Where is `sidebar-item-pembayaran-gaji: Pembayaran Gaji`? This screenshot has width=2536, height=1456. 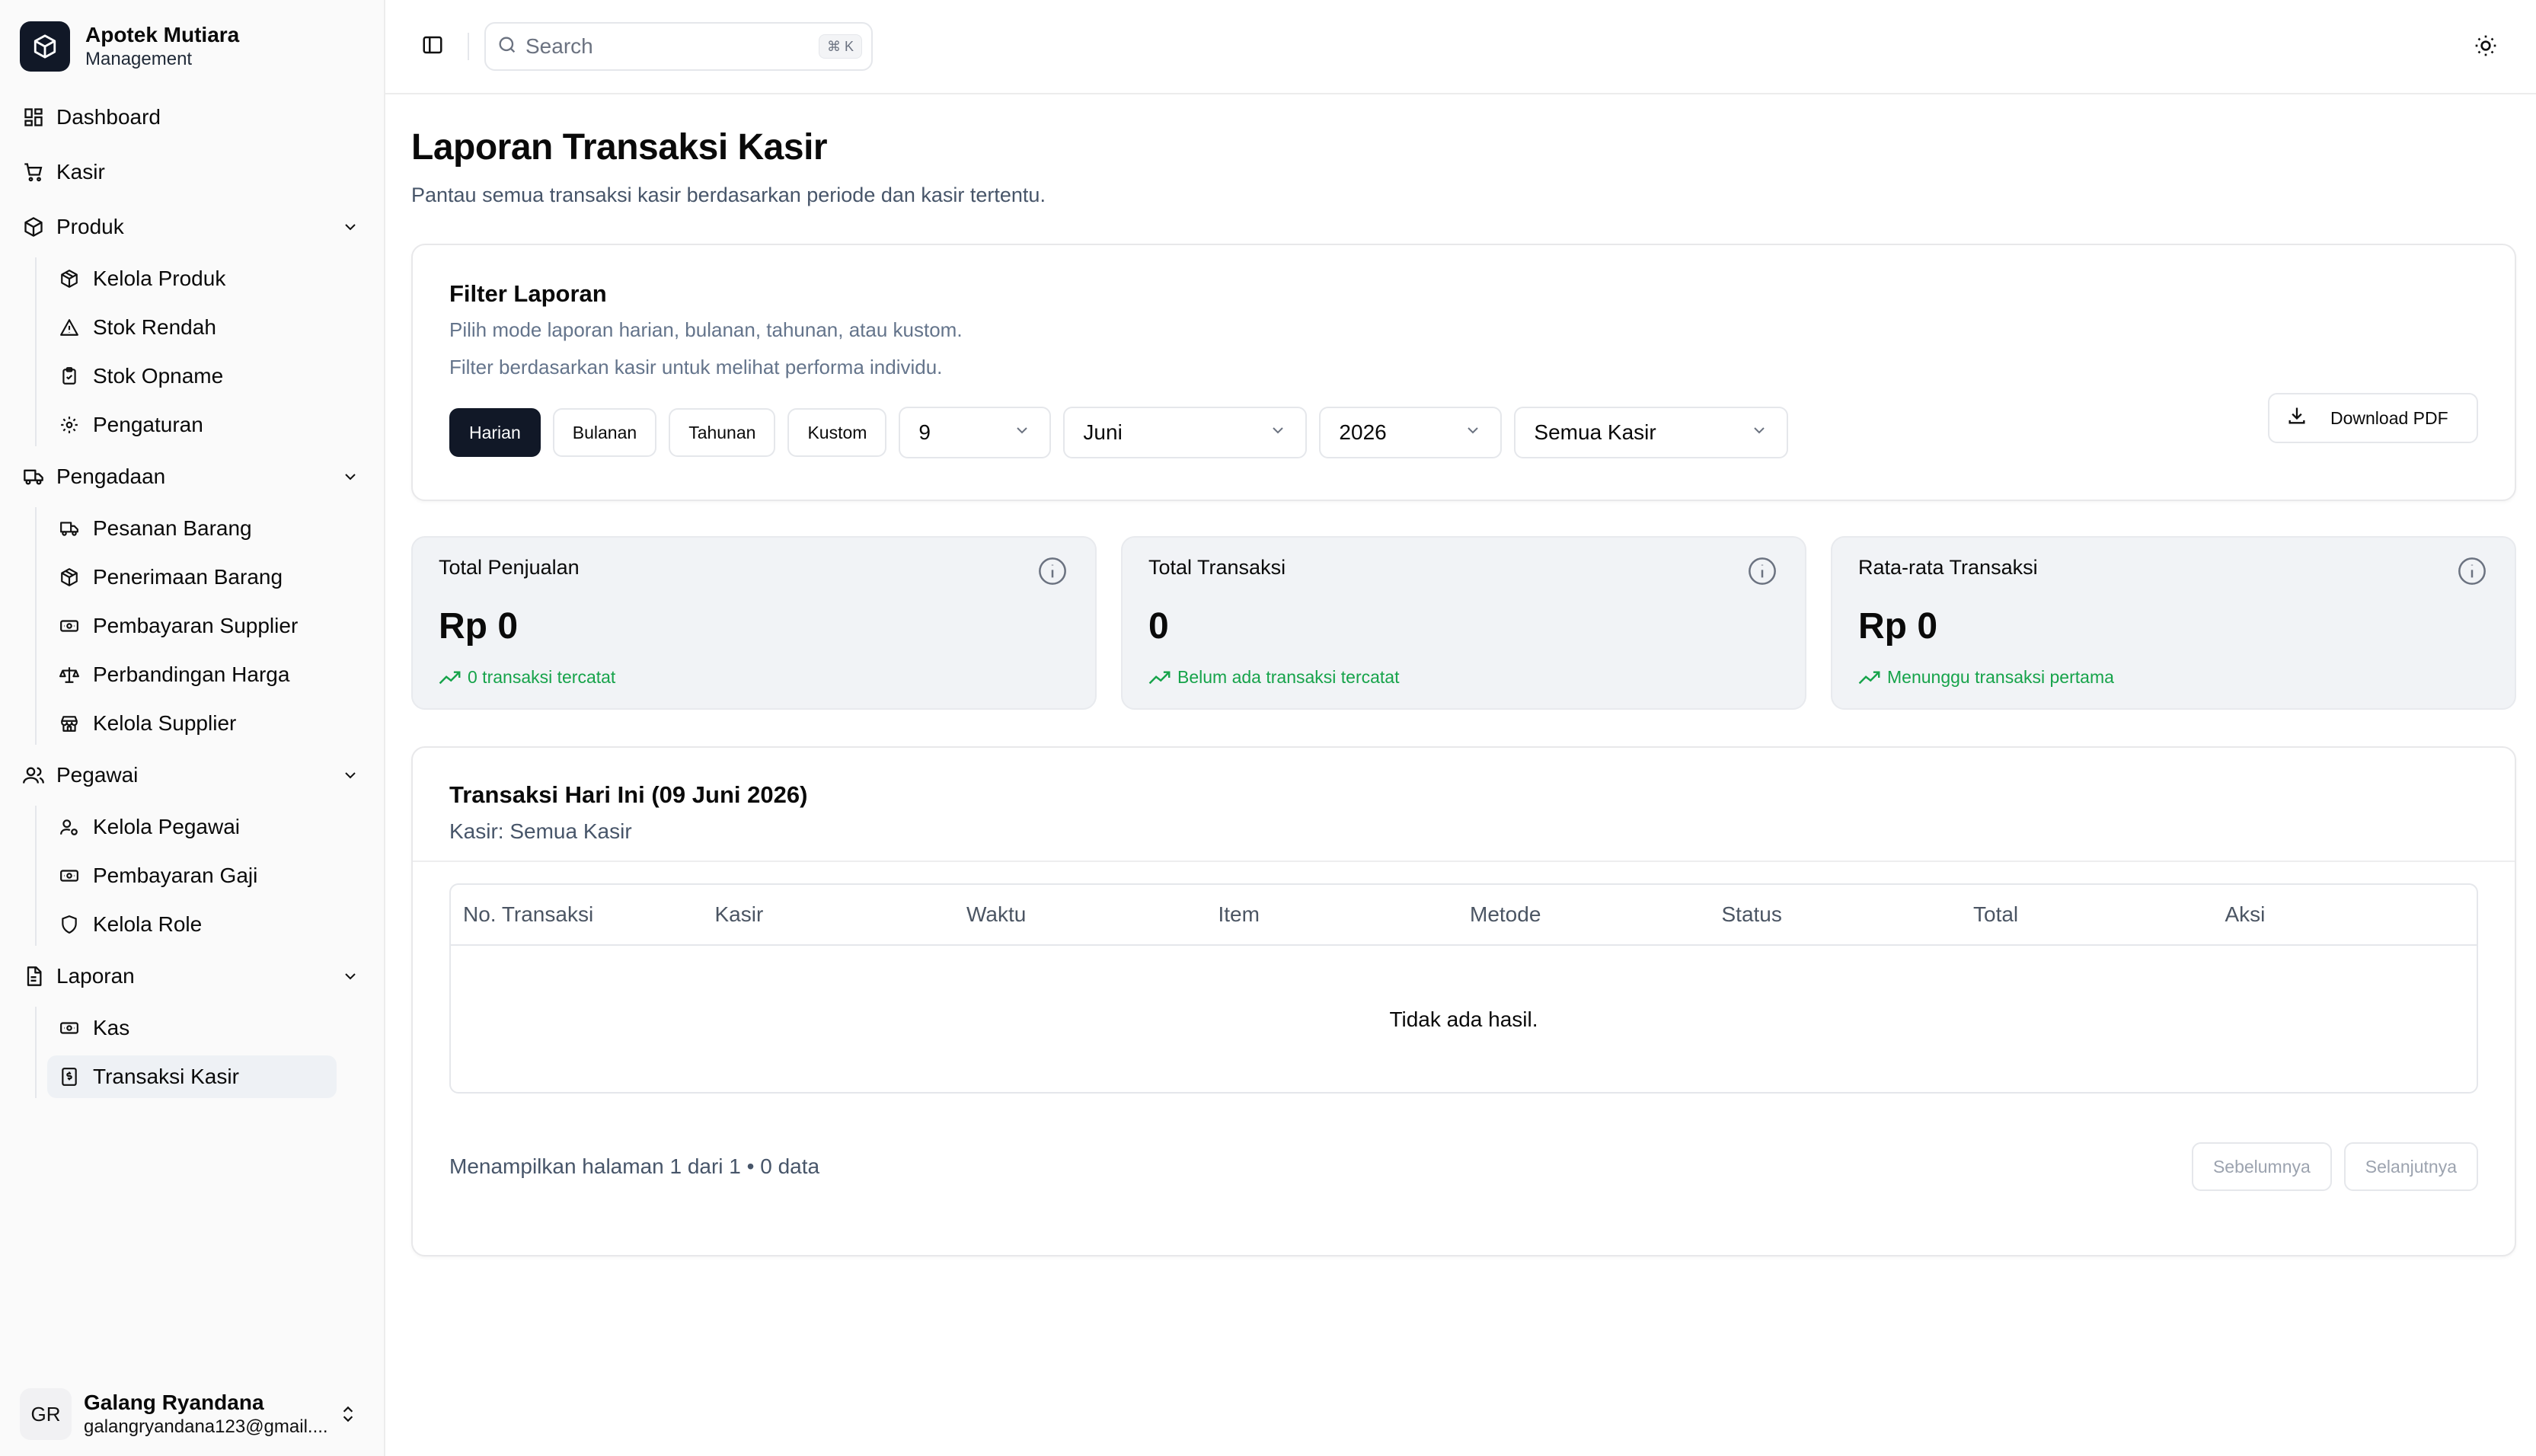
sidebar-item-pembayaran-gaji: Pembayaran Gaji is located at coordinates (192, 875).